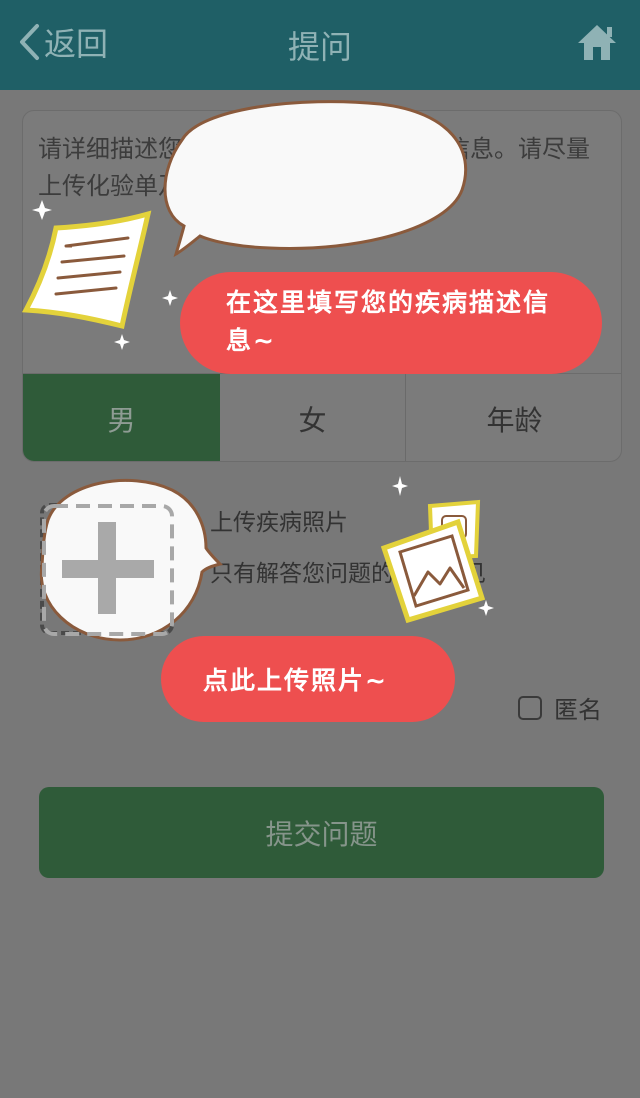 The width and height of the screenshot is (640, 1098). Describe the element at coordinates (131, 560) in the screenshot. I see `upload-speech-bubble` at that location.